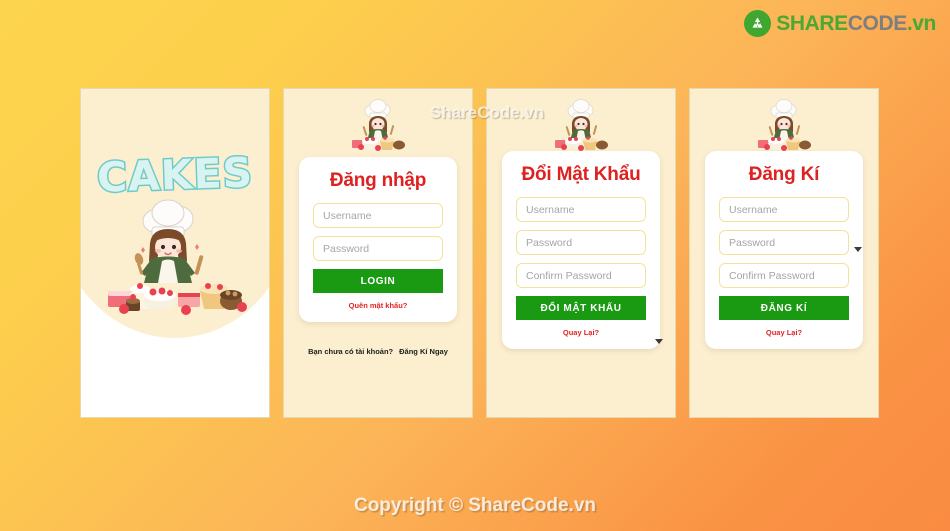 This screenshot has height=531, width=950. I want to click on forgot-password-link: Quên mật khẩu?, so click(378, 305).